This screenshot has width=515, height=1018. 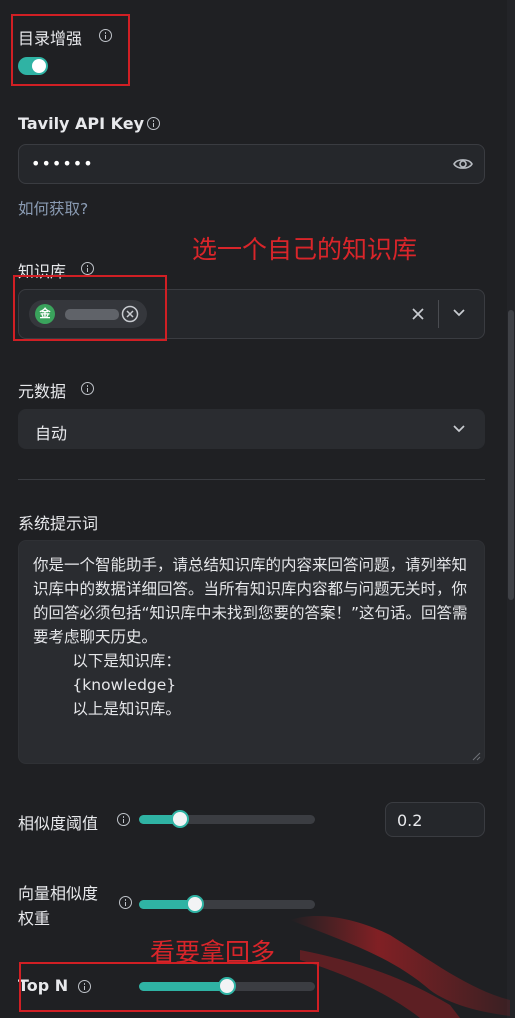 What do you see at coordinates (70, 50) in the screenshot?
I see `annotation-box-toc` at bounding box center [70, 50].